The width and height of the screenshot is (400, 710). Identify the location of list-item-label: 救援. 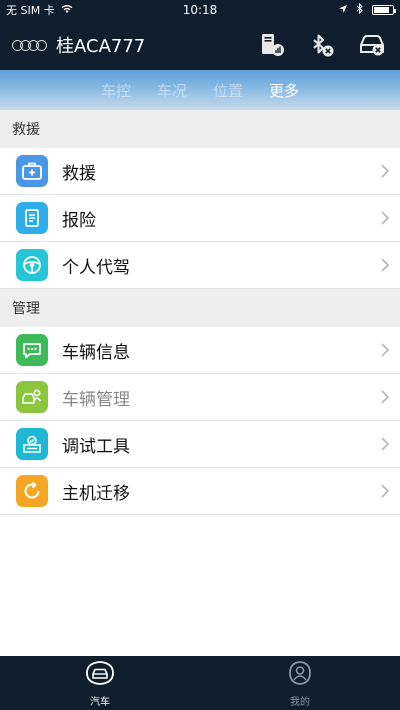
(79, 173).